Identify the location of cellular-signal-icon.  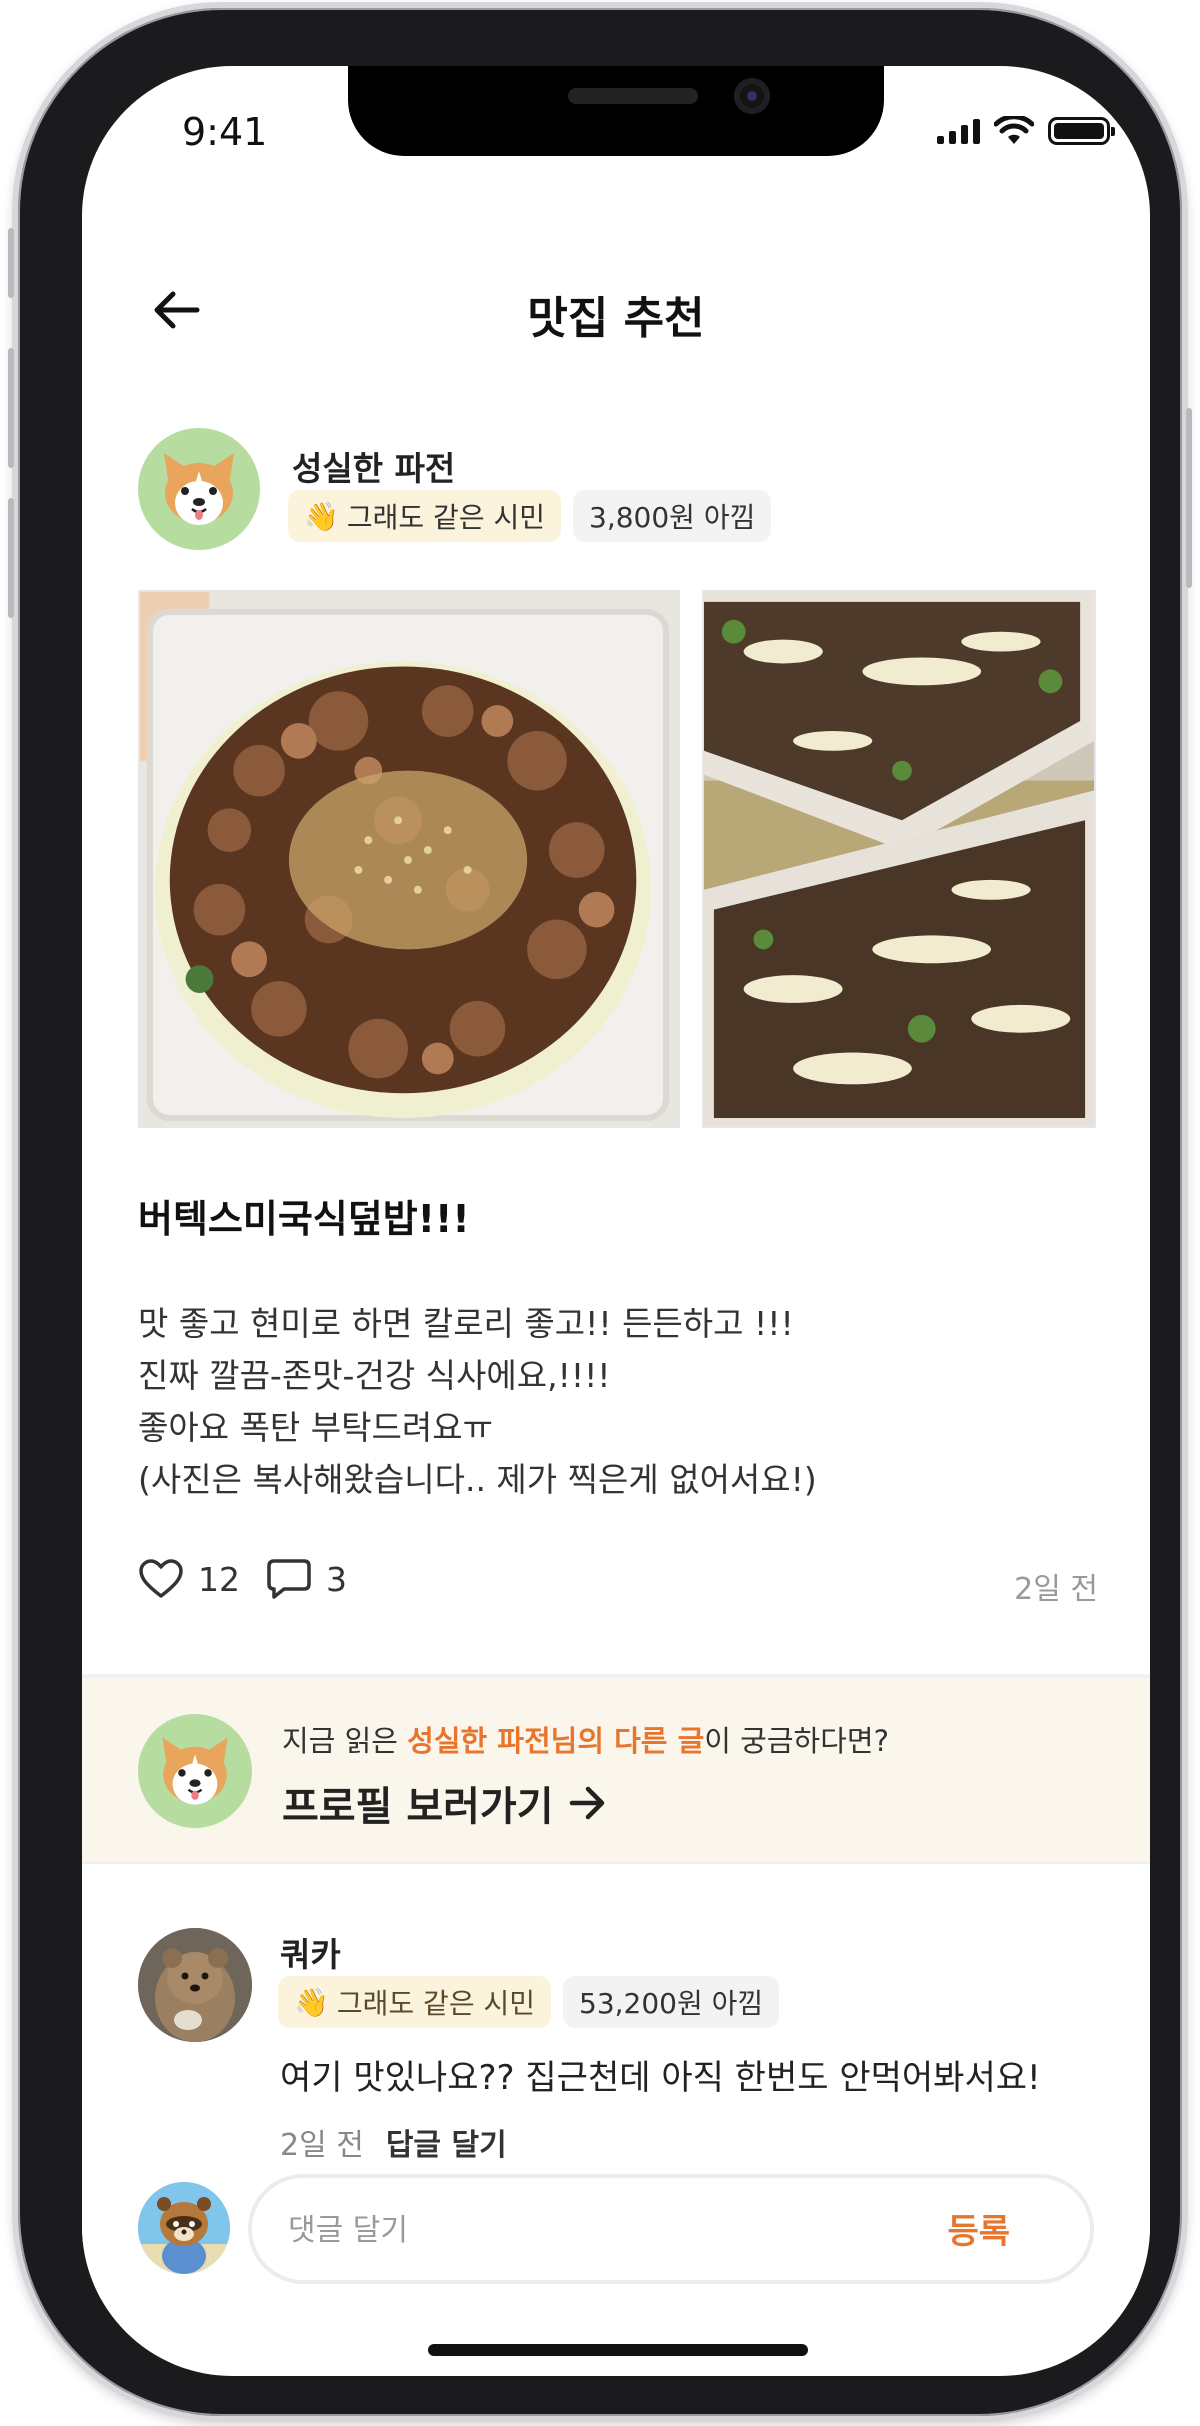
(958, 131).